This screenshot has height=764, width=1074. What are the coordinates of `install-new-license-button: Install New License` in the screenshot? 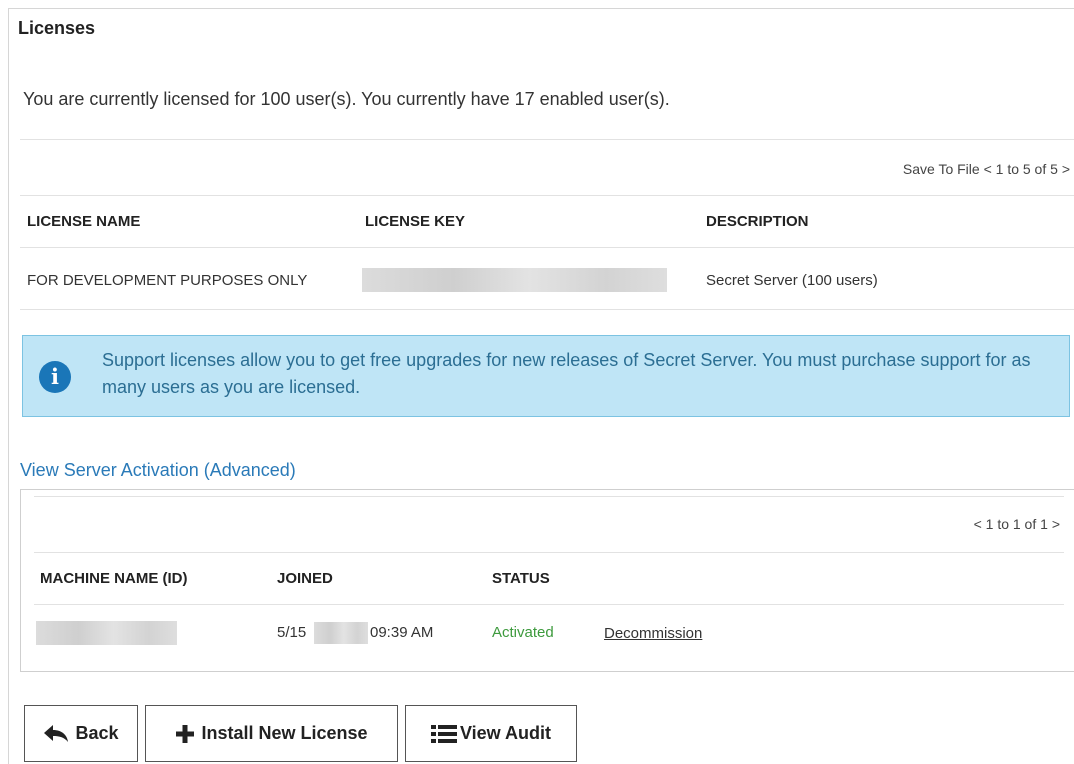 It's located at (271, 733).